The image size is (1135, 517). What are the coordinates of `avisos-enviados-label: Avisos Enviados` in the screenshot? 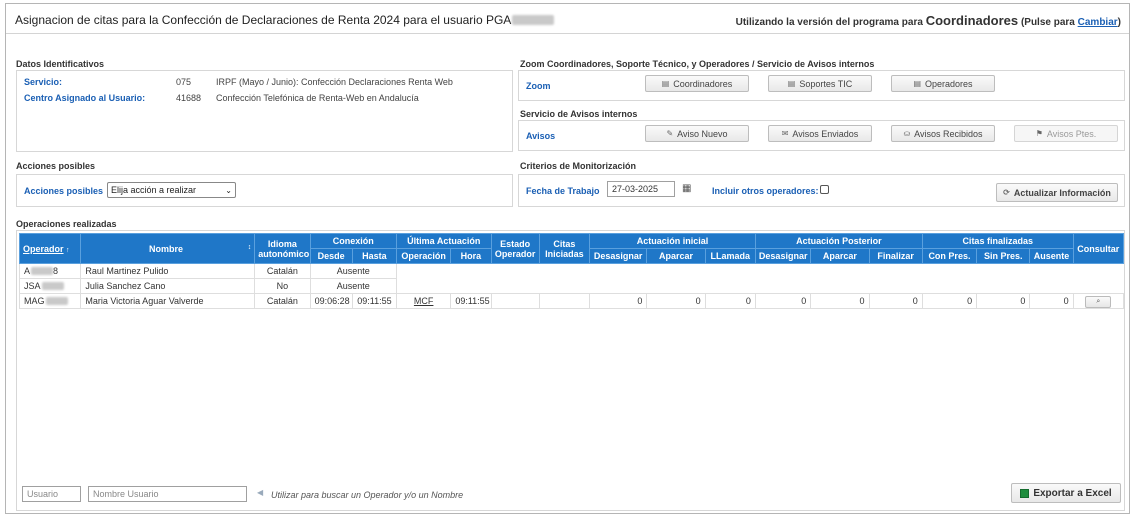 It's located at (825, 133).